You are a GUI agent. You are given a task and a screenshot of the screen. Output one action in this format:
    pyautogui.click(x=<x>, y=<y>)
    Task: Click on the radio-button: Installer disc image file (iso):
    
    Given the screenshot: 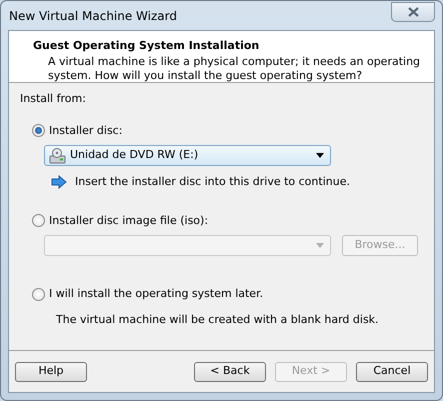 What is the action you would take?
    pyautogui.click(x=120, y=220)
    